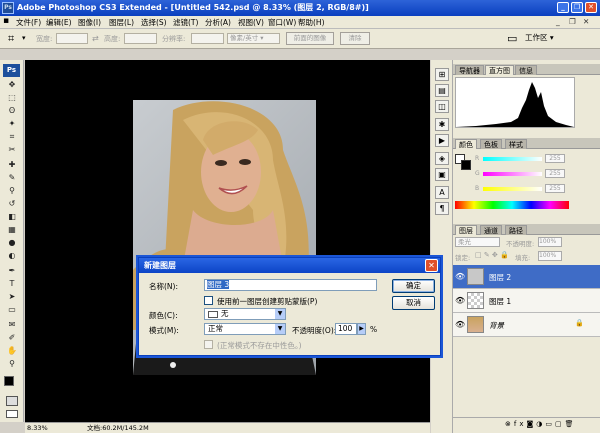 The height and width of the screenshot is (433, 600). Describe the element at coordinates (121, 22) in the screenshot. I see `menu-layer: 图层(L)` at that location.